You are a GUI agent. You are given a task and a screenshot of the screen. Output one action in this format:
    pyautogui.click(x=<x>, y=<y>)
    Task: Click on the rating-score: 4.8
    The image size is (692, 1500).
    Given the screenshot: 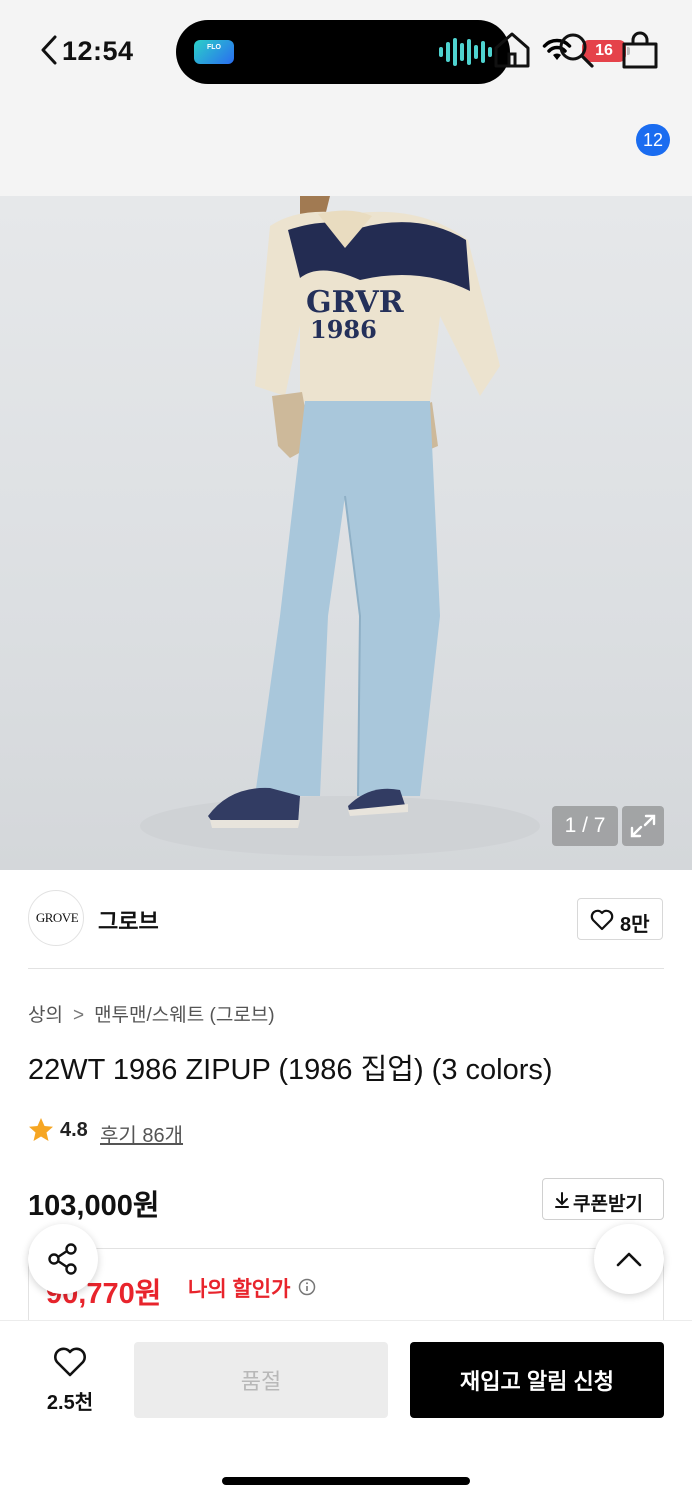 What is the action you would take?
    pyautogui.click(x=74, y=1130)
    